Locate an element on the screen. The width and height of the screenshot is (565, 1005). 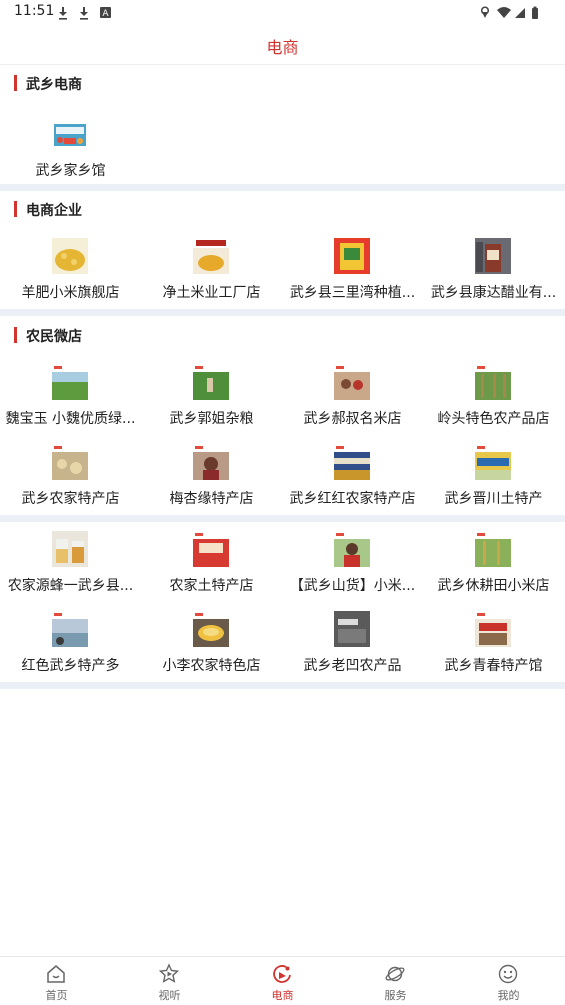
shop-name: 武乡老凹农产品 is located at coordinates (352, 666).